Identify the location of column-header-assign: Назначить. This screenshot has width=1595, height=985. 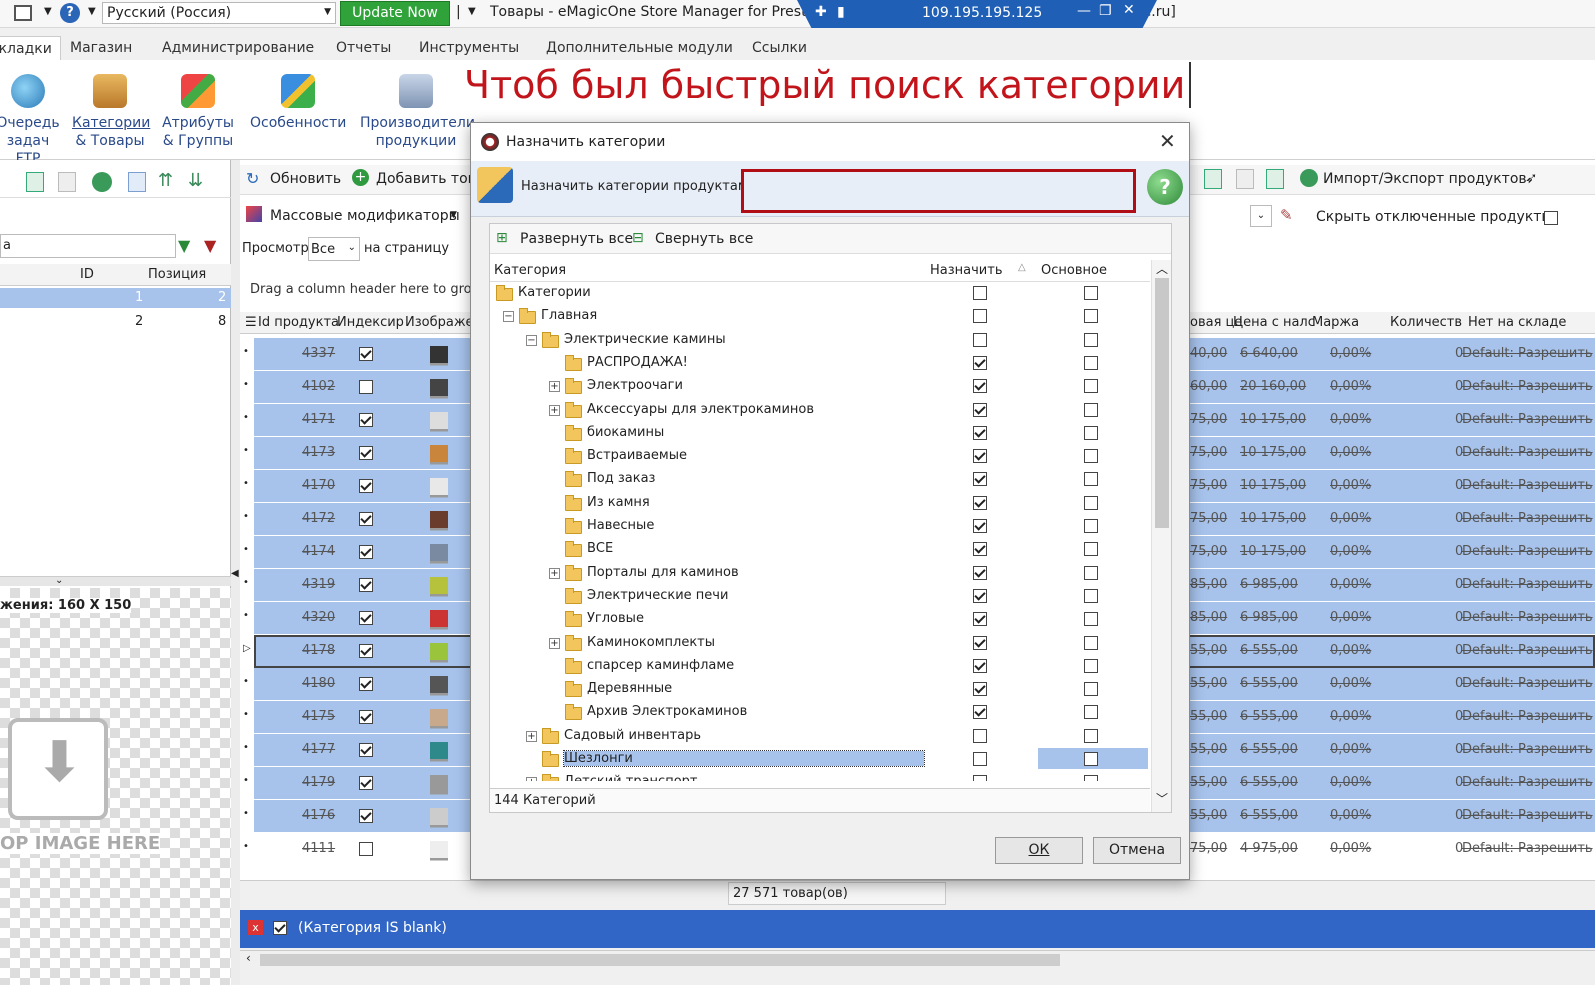
(966, 270).